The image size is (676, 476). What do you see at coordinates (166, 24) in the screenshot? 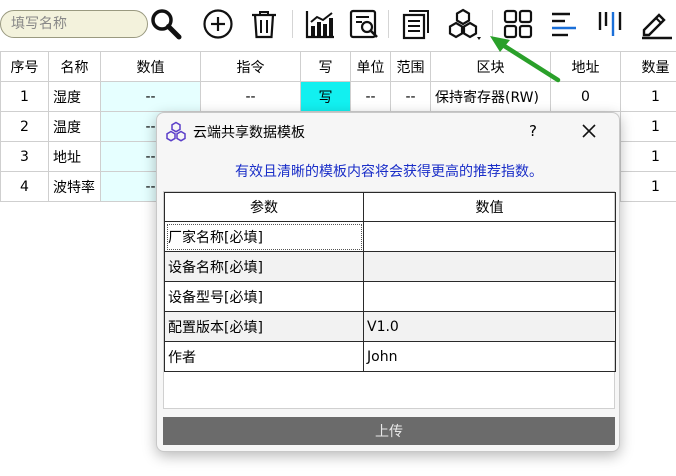
I see `search-icon` at bounding box center [166, 24].